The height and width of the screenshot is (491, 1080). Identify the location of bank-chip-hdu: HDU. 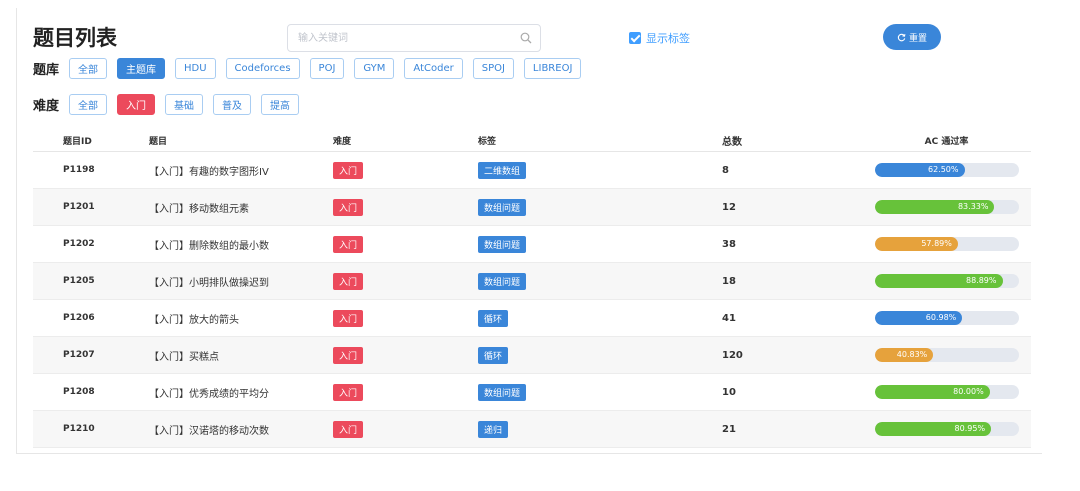
(195, 68).